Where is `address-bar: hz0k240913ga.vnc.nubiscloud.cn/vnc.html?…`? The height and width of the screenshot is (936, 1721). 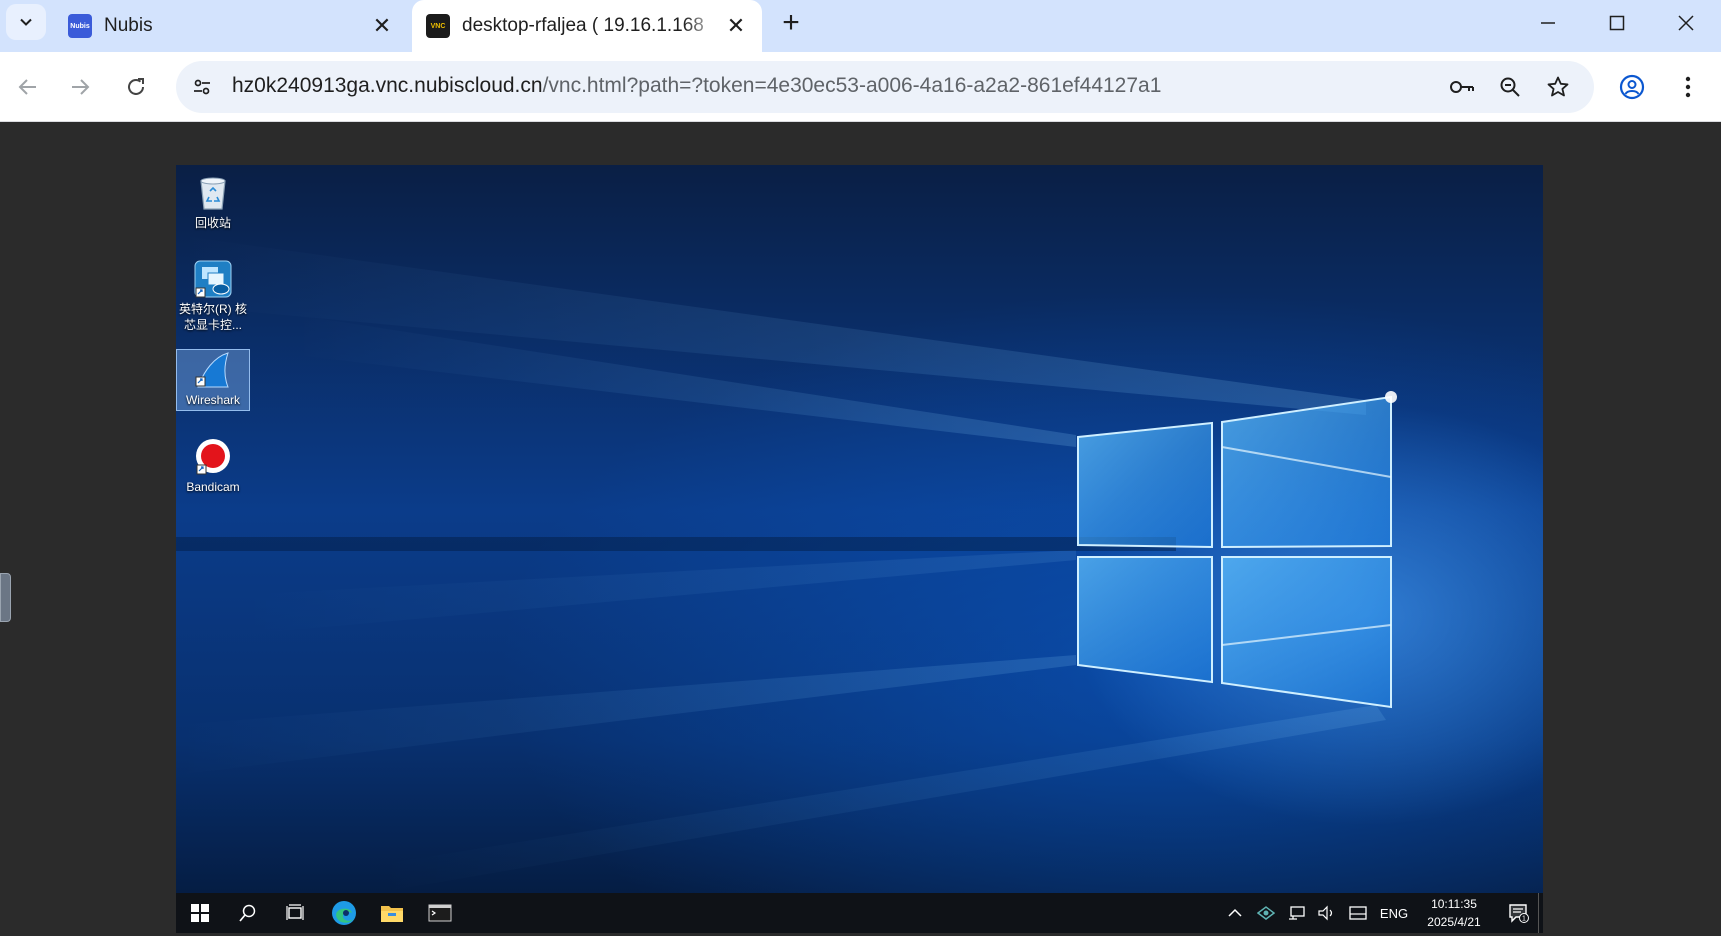
address-bar: hz0k240913ga.vnc.nubiscloud.cn/vnc.html?… is located at coordinates (885, 87).